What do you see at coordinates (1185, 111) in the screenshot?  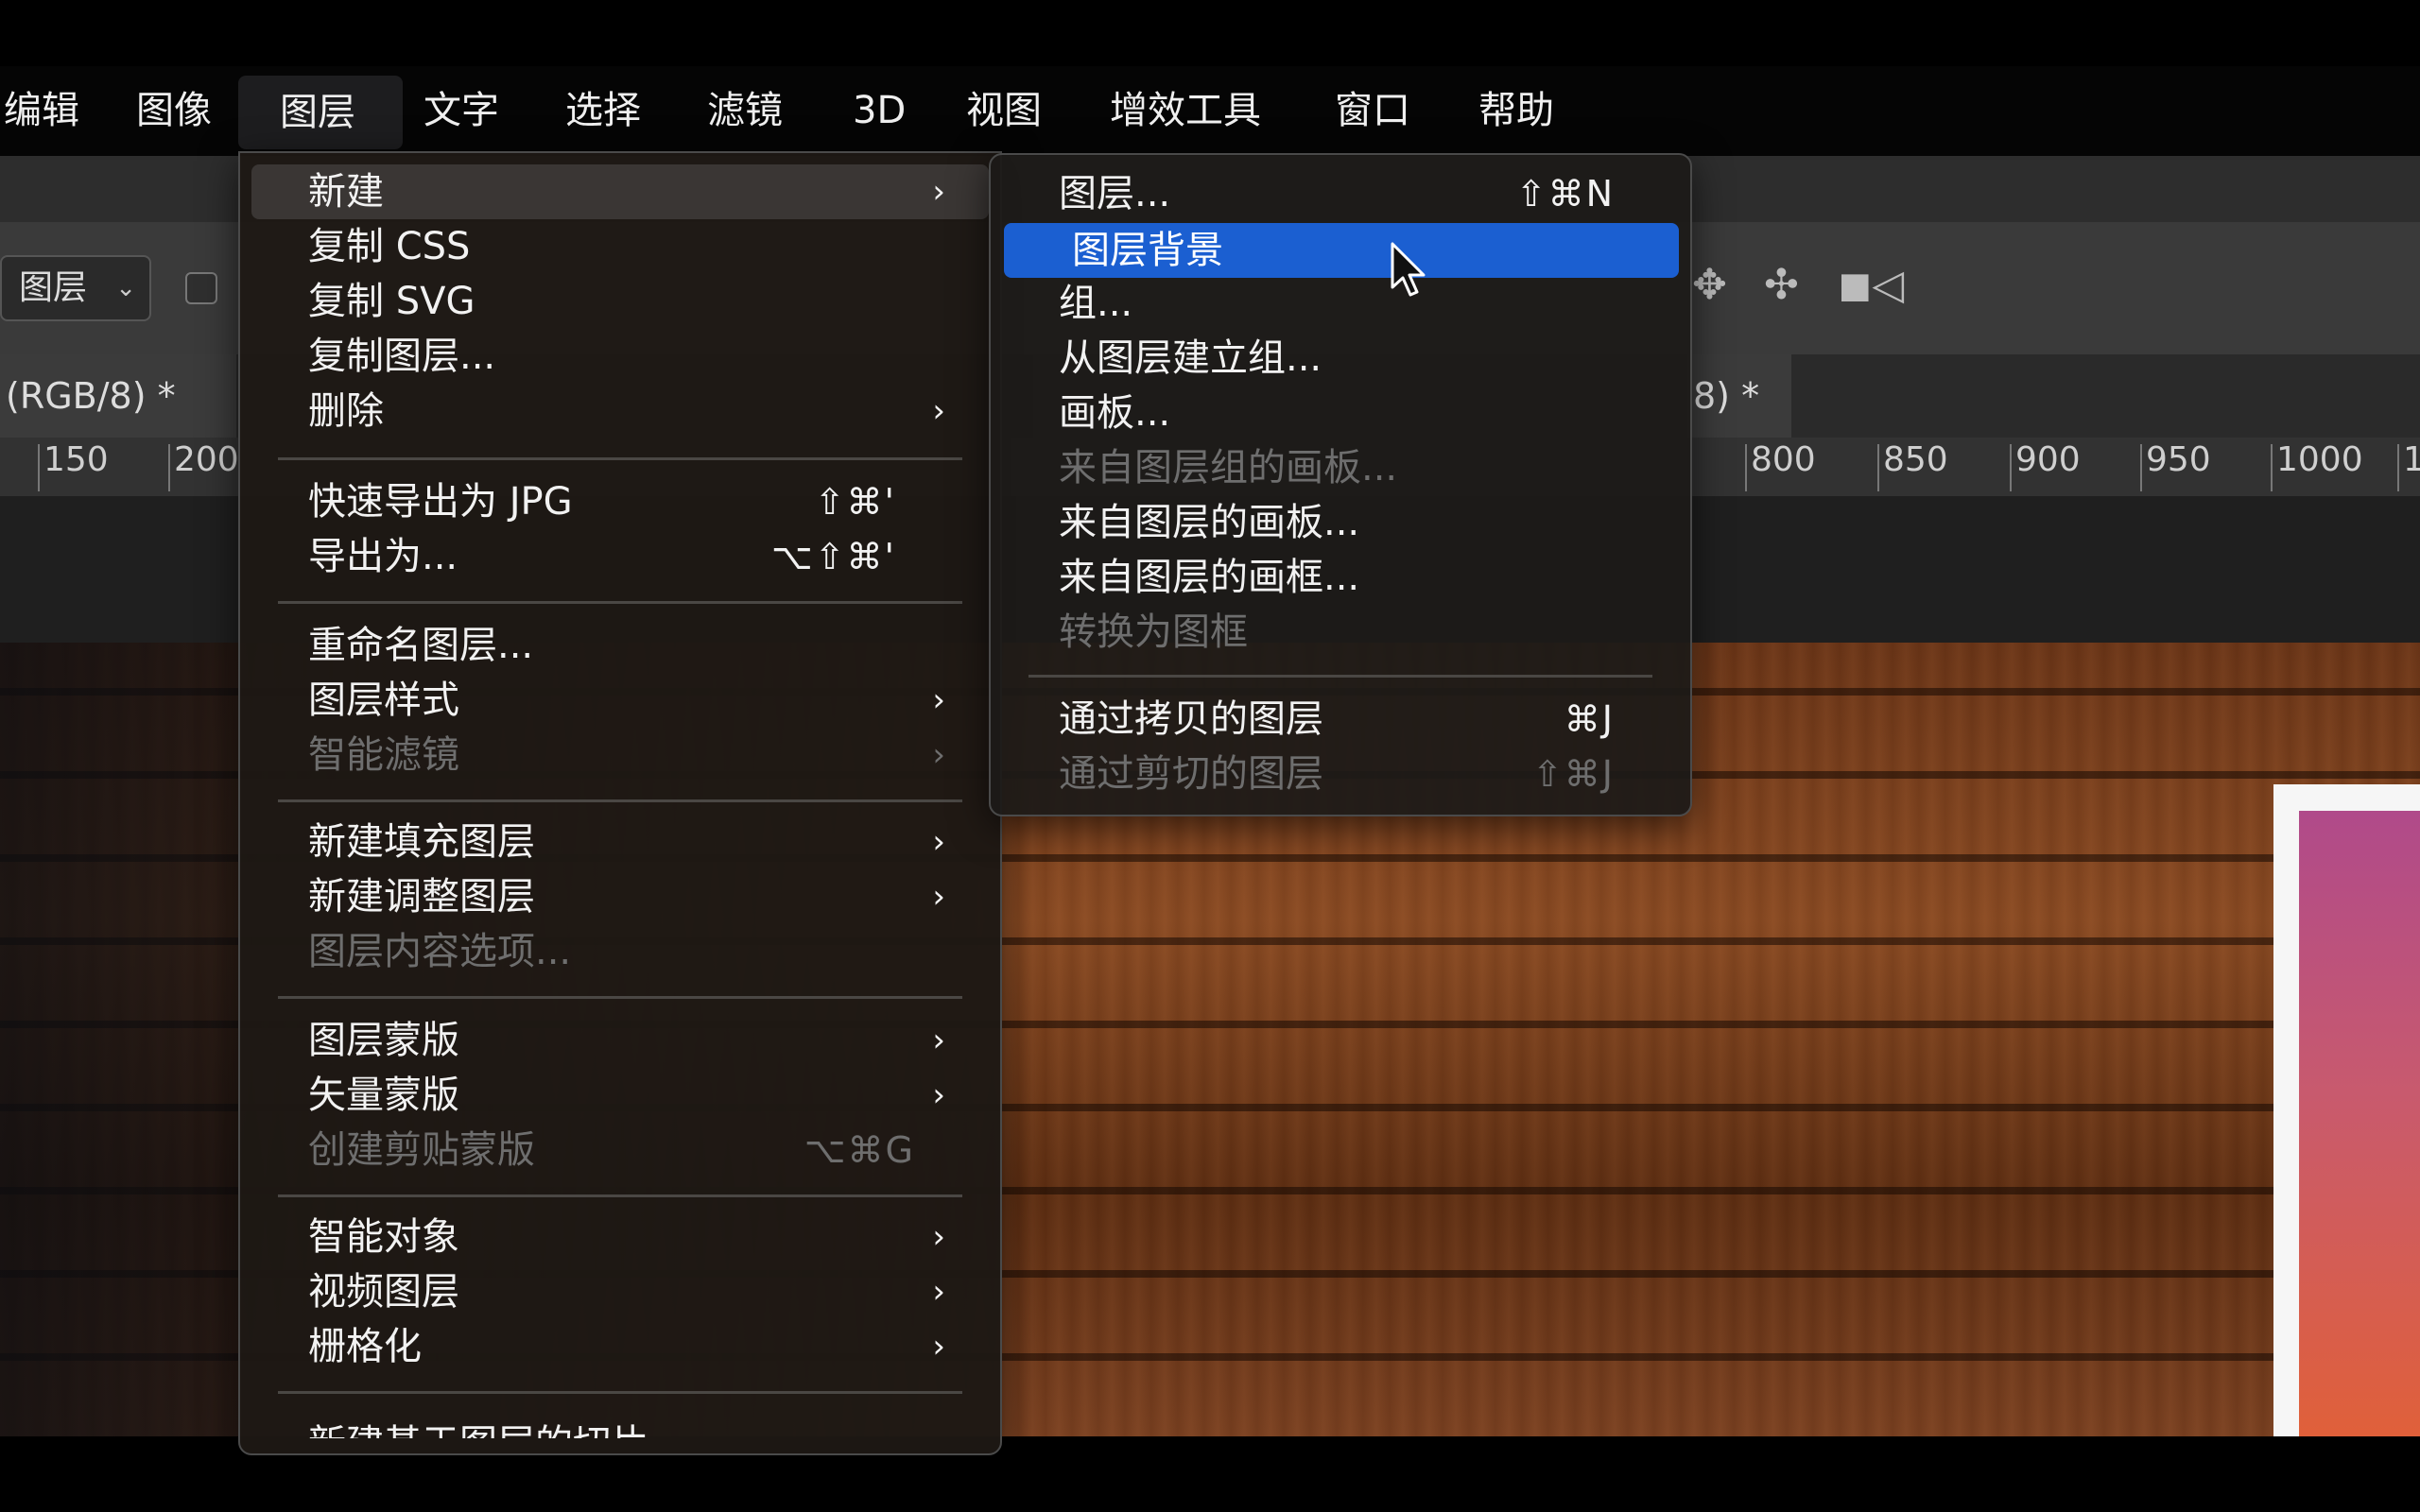 I see `menu-plugins: 增效工具` at bounding box center [1185, 111].